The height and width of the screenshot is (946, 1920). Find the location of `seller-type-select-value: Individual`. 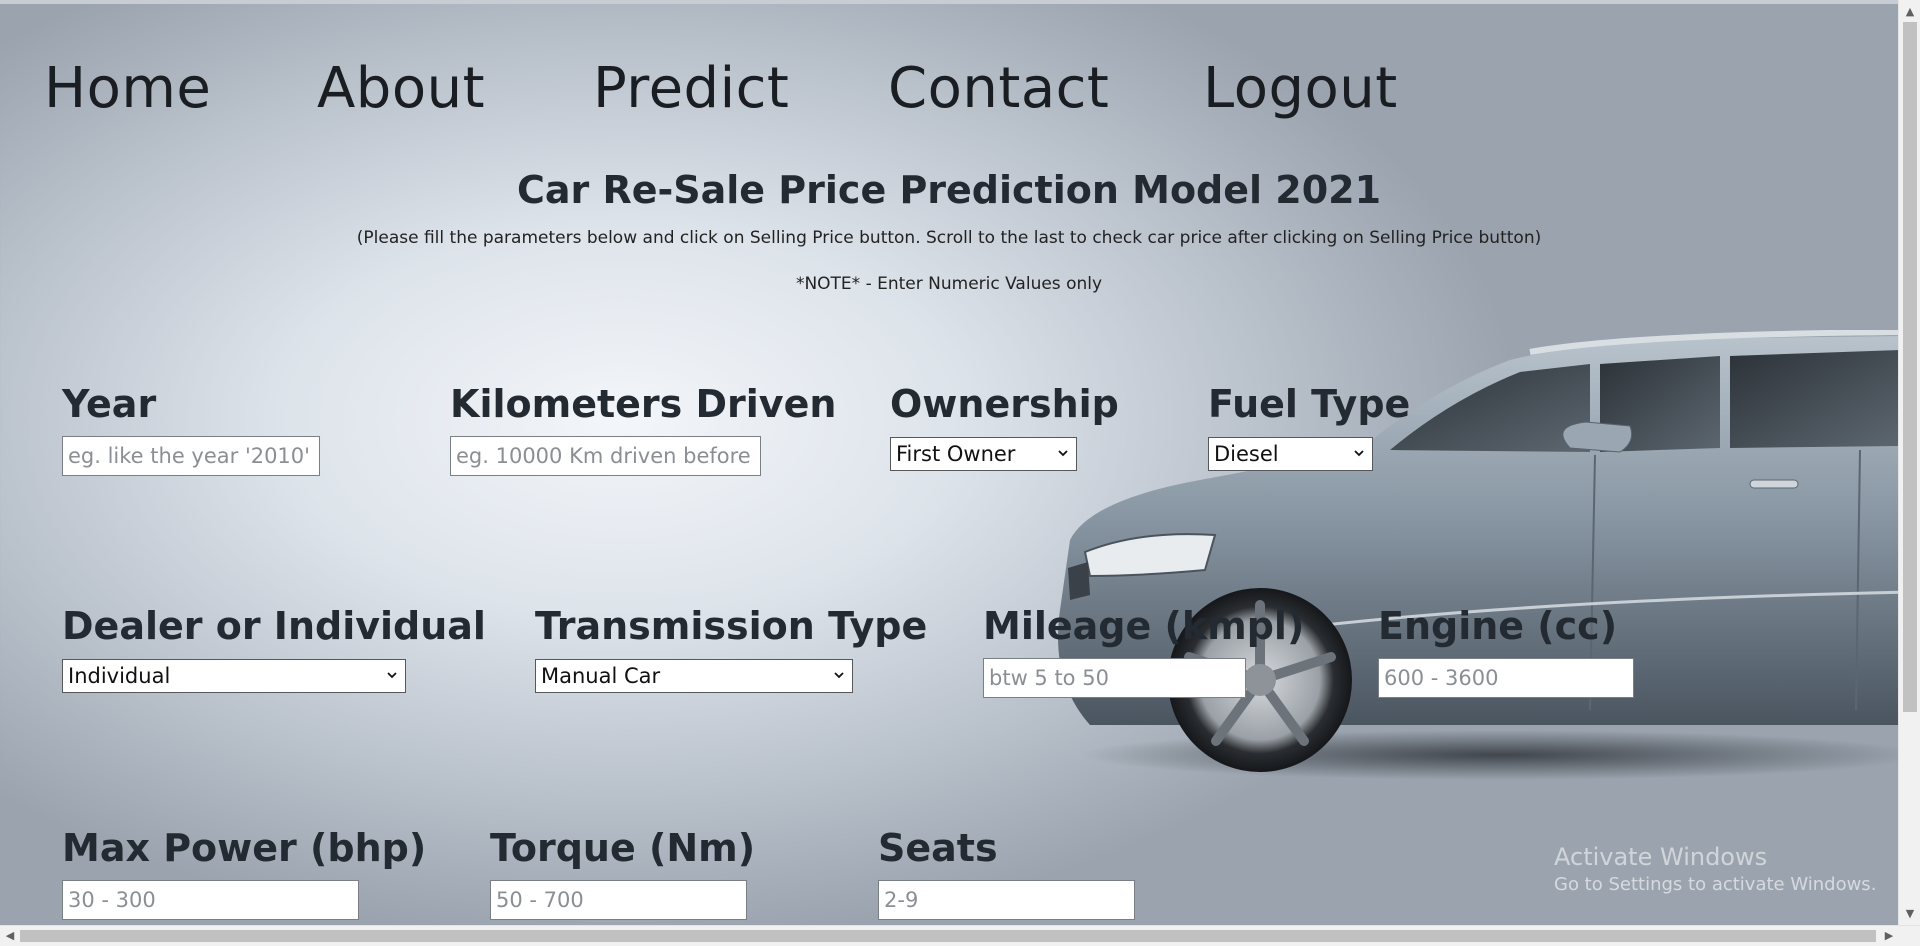

seller-type-select-value: Individual is located at coordinates (119, 676).